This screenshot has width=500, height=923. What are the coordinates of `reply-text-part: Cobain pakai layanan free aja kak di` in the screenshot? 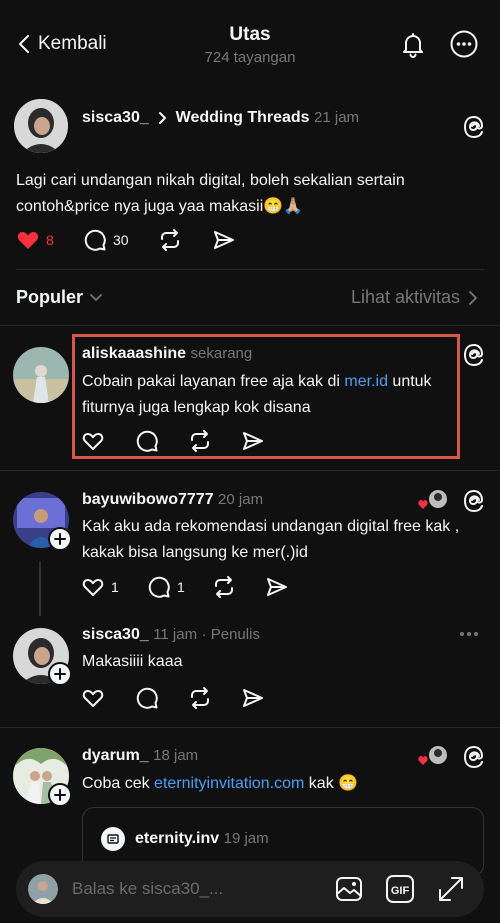 It's located at (213, 381).